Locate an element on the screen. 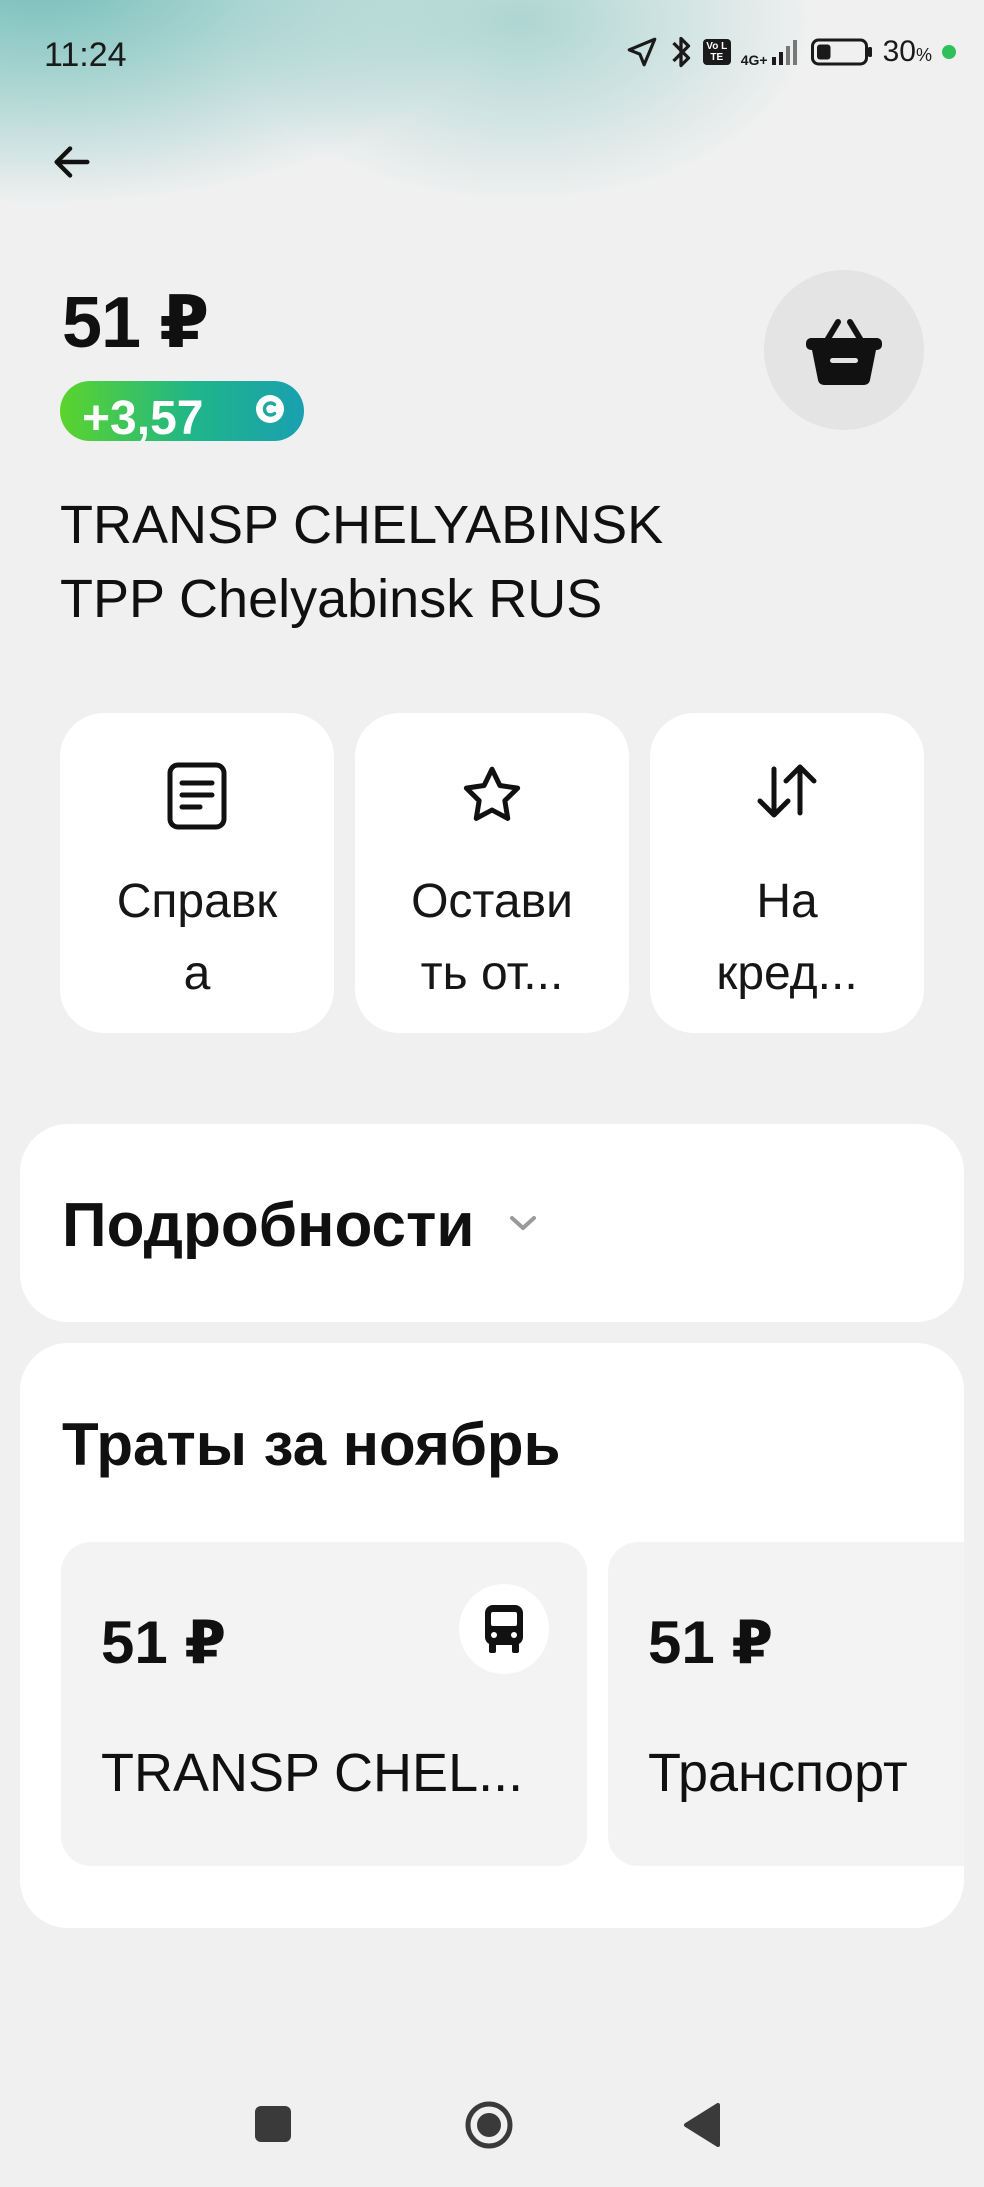 The width and height of the screenshot is (984, 2187). cashback-coin-icon is located at coordinates (270, 409).